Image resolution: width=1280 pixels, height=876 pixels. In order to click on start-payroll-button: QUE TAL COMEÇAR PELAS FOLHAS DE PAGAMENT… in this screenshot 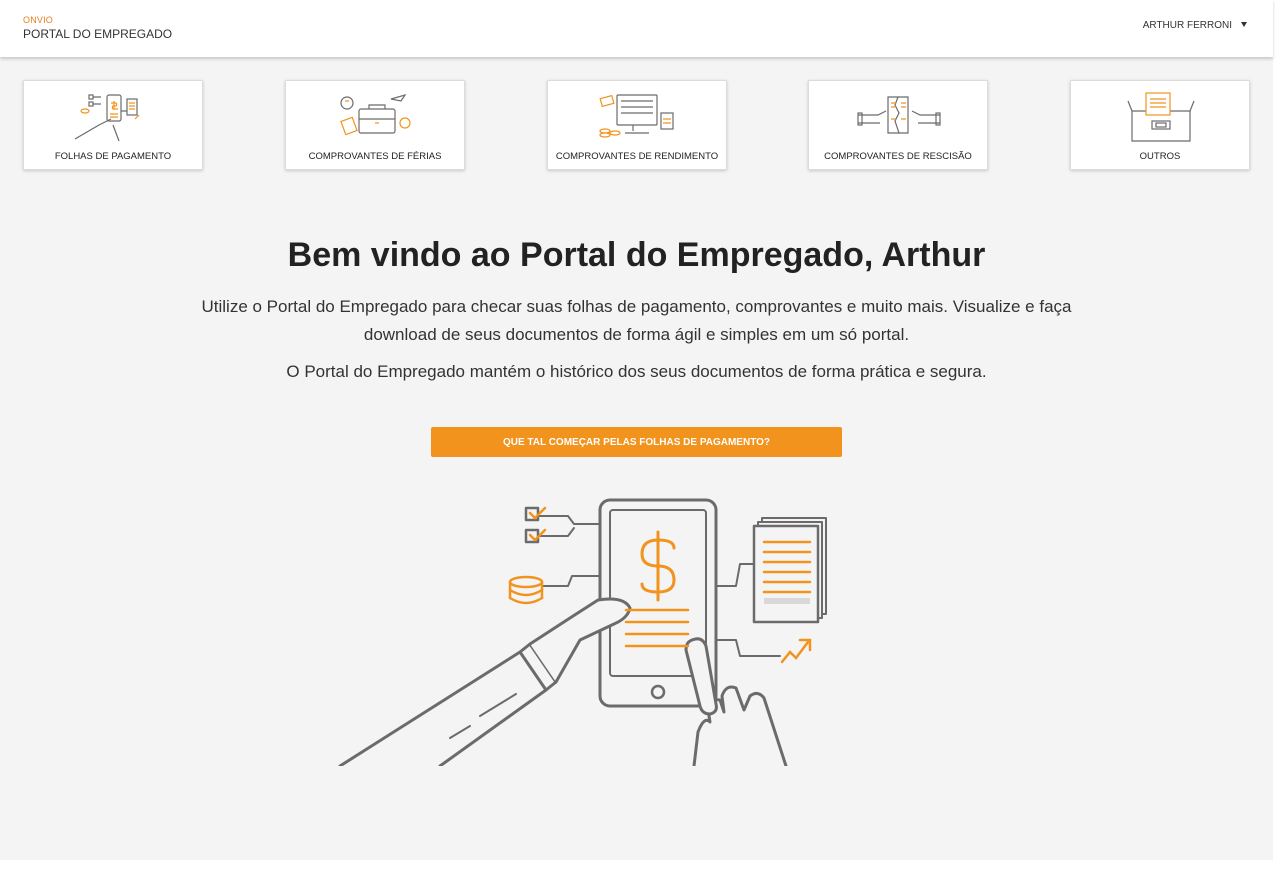, I will do `click(636, 442)`.